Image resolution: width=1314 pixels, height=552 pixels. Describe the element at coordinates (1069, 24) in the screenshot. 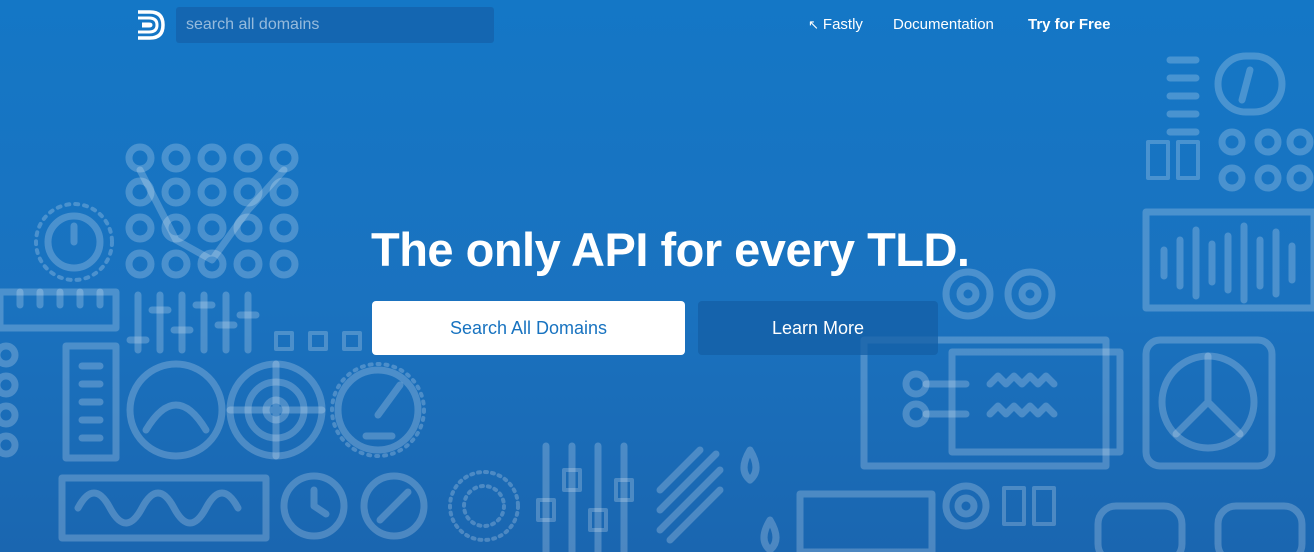

I see `nav-link-try-for-free: Try for Free` at that location.